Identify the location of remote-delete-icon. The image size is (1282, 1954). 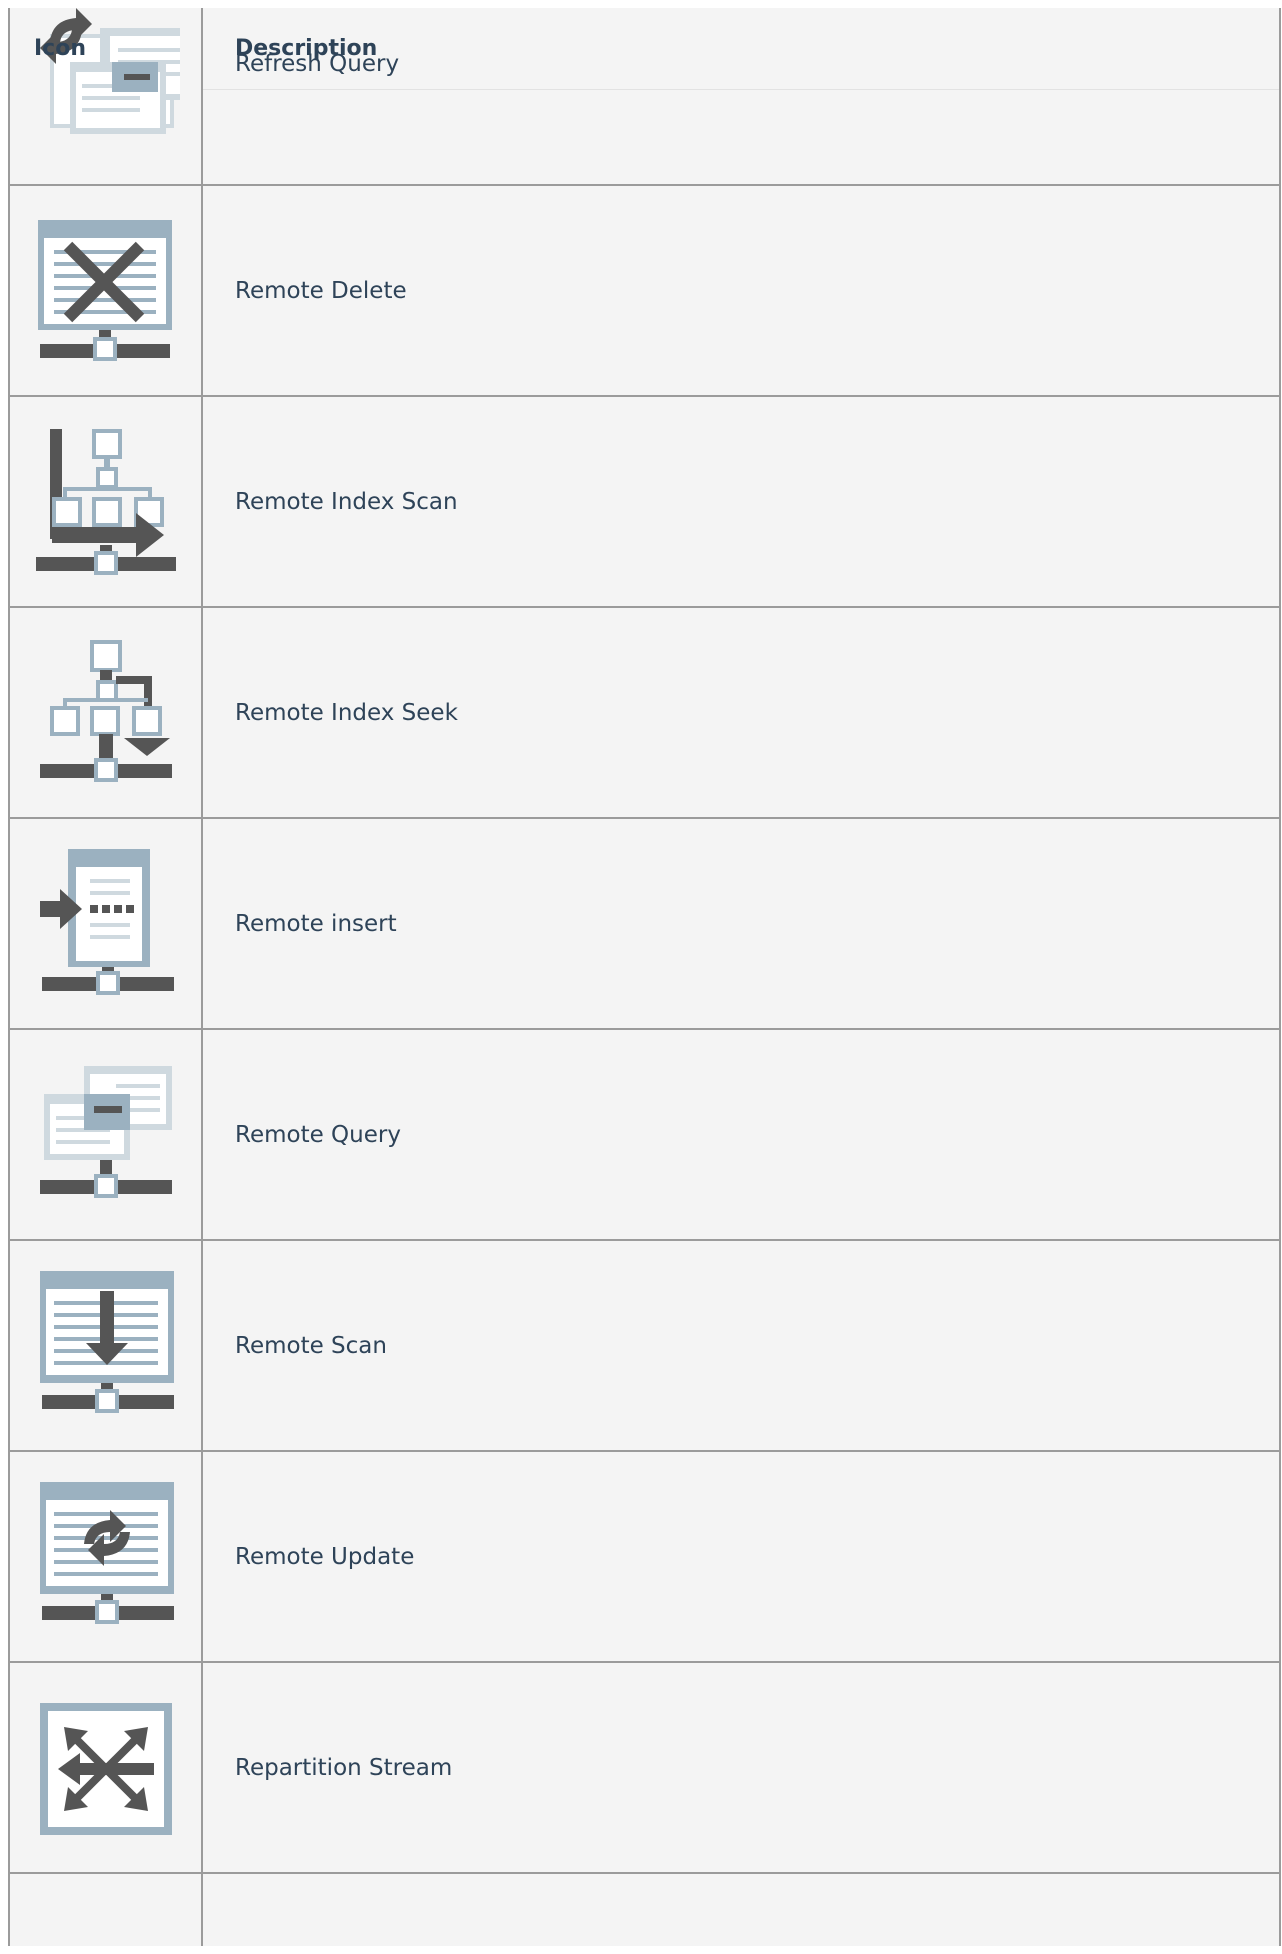
(105, 291).